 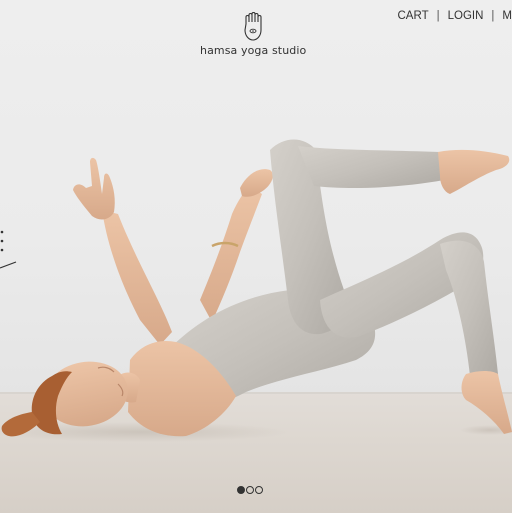 I want to click on brand-name: hamsa yoga studio, so click(x=253, y=50).